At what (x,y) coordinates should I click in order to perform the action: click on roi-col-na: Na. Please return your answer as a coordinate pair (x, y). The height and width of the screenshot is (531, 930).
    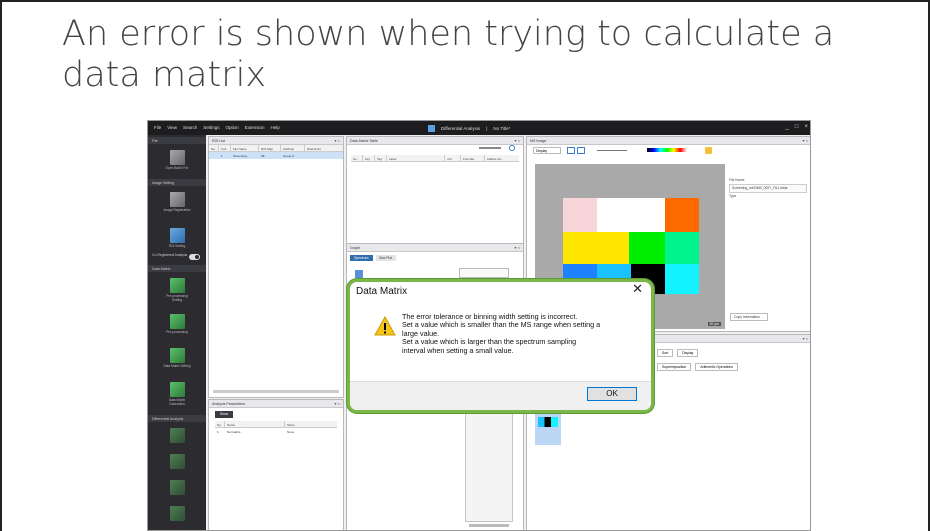
    Looking at the image, I should click on (214, 148).